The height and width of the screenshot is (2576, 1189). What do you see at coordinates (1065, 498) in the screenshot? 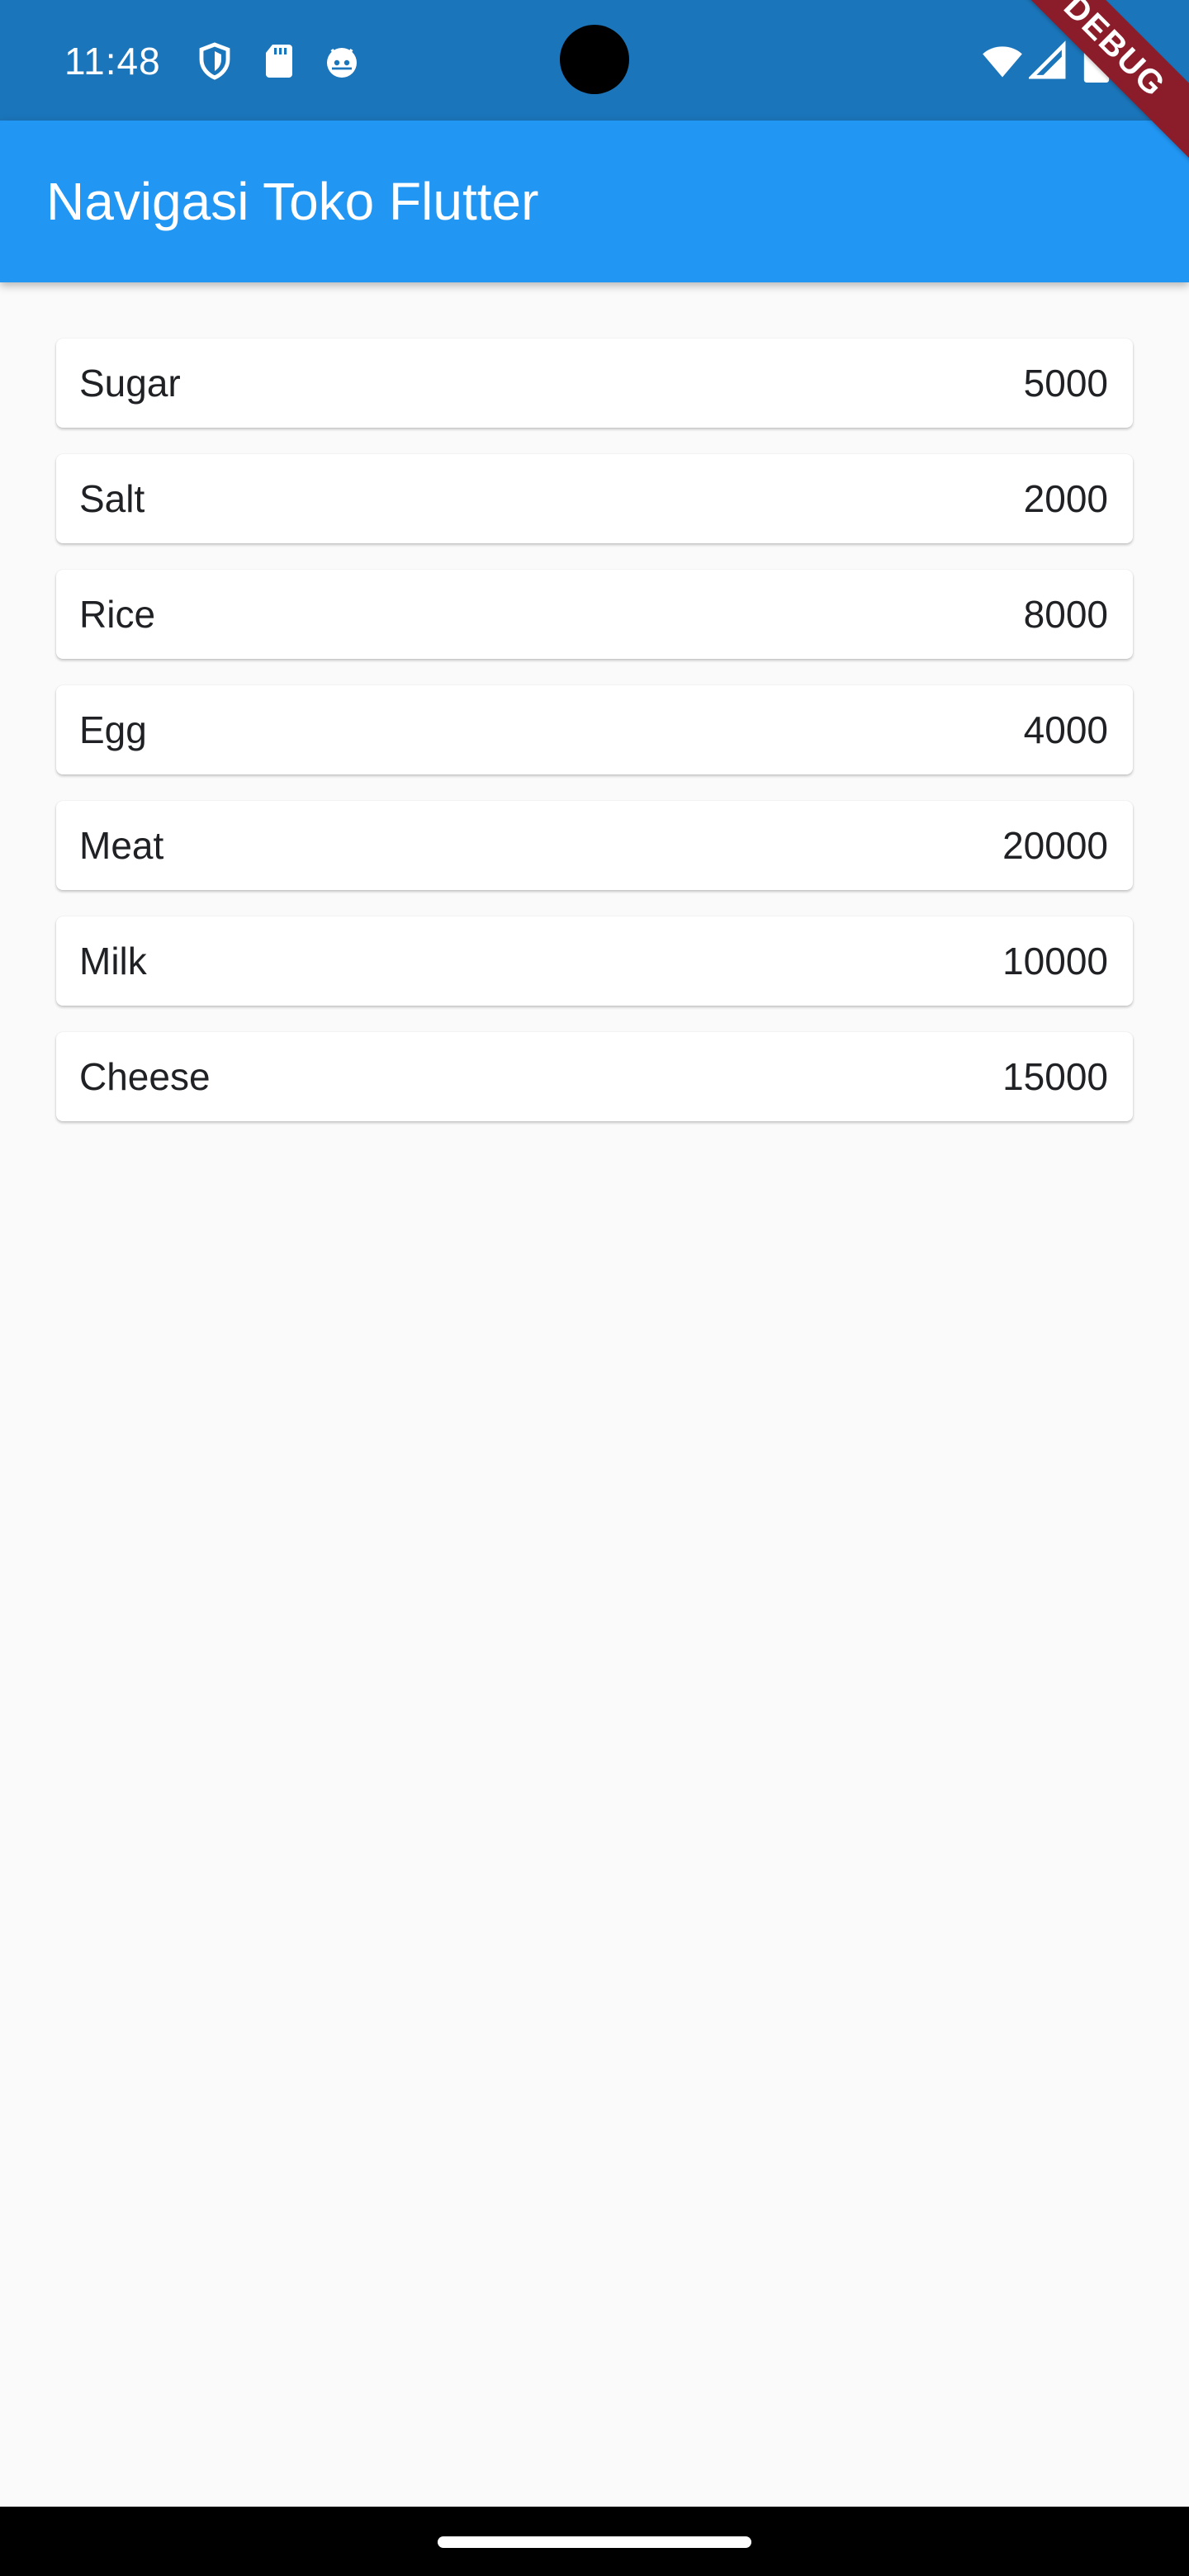
I see `product-price: 2000` at bounding box center [1065, 498].